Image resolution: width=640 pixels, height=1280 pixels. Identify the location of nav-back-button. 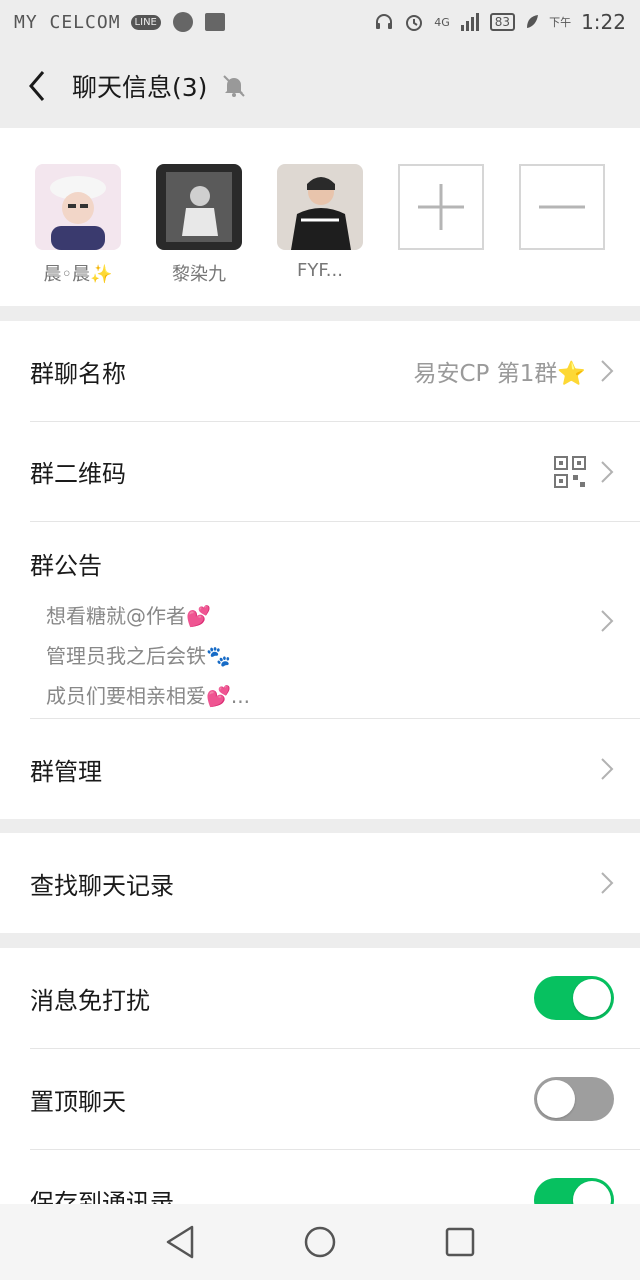
(180, 1242).